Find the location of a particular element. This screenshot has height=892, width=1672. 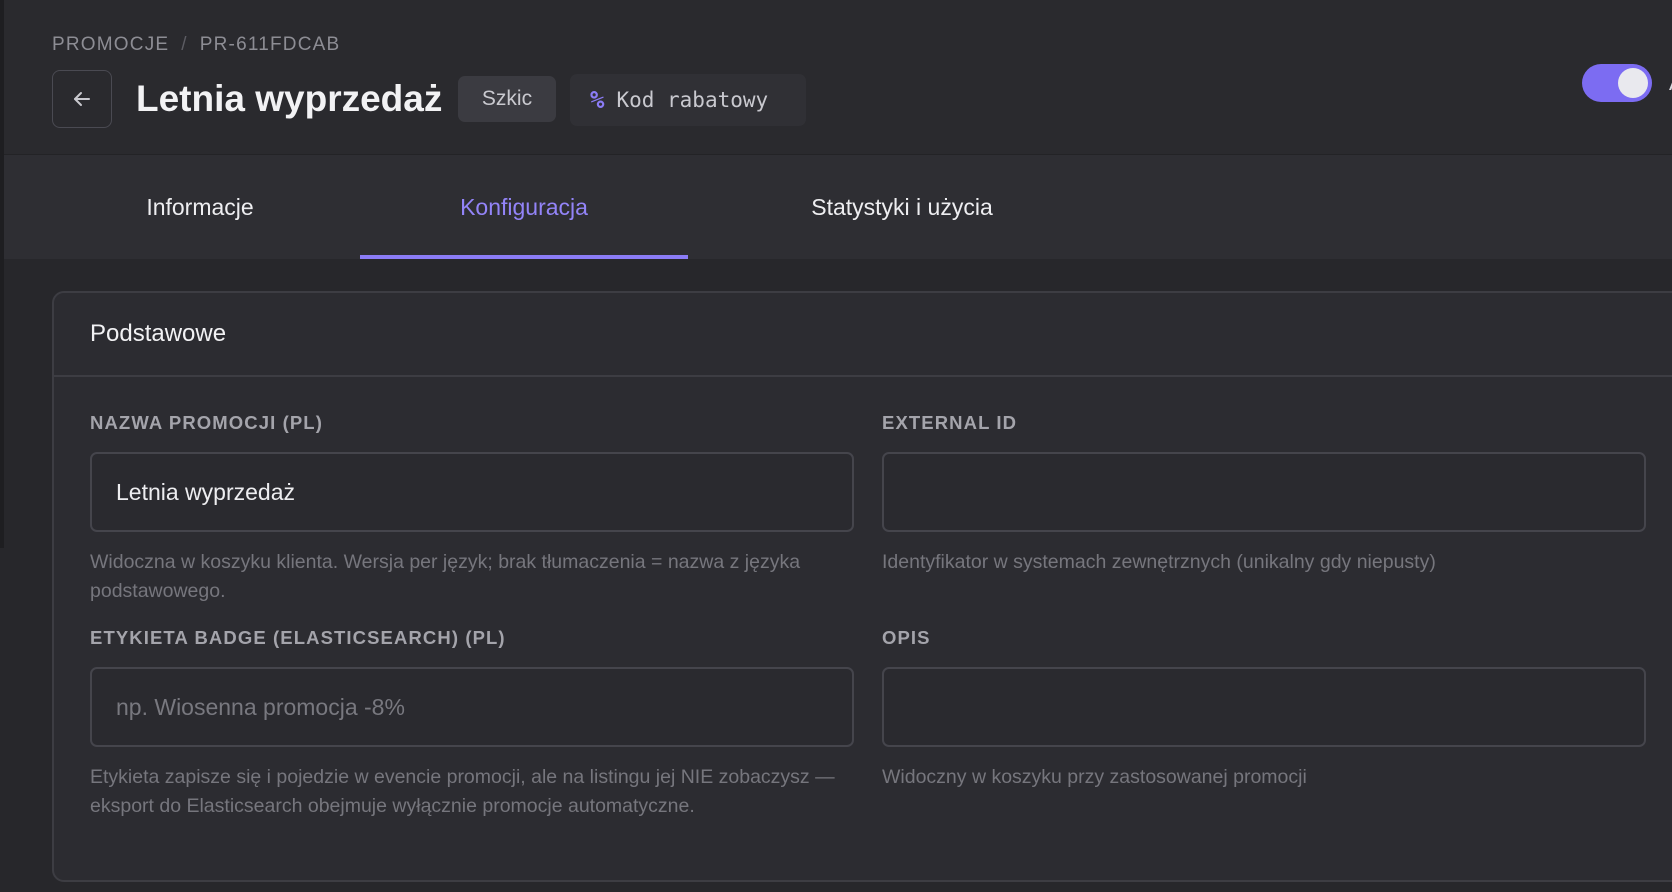

page-title: Letnia wyprzedaż is located at coordinates (289, 98).